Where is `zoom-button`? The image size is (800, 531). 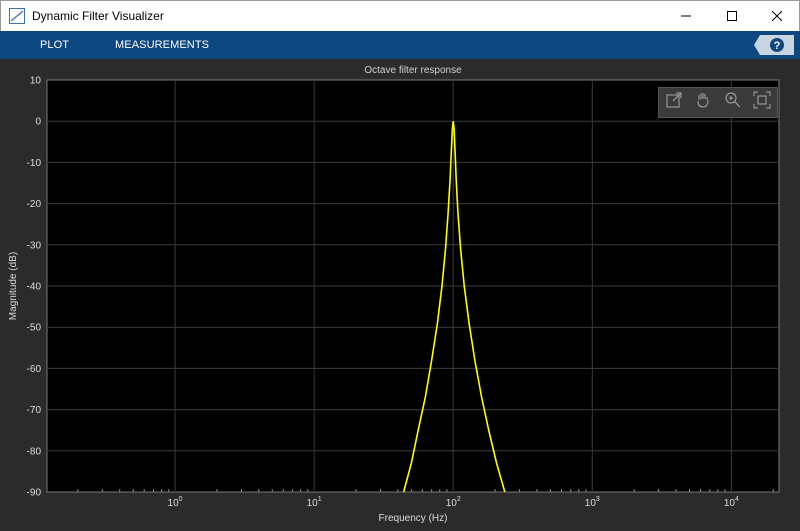
zoom-button is located at coordinates (733, 103).